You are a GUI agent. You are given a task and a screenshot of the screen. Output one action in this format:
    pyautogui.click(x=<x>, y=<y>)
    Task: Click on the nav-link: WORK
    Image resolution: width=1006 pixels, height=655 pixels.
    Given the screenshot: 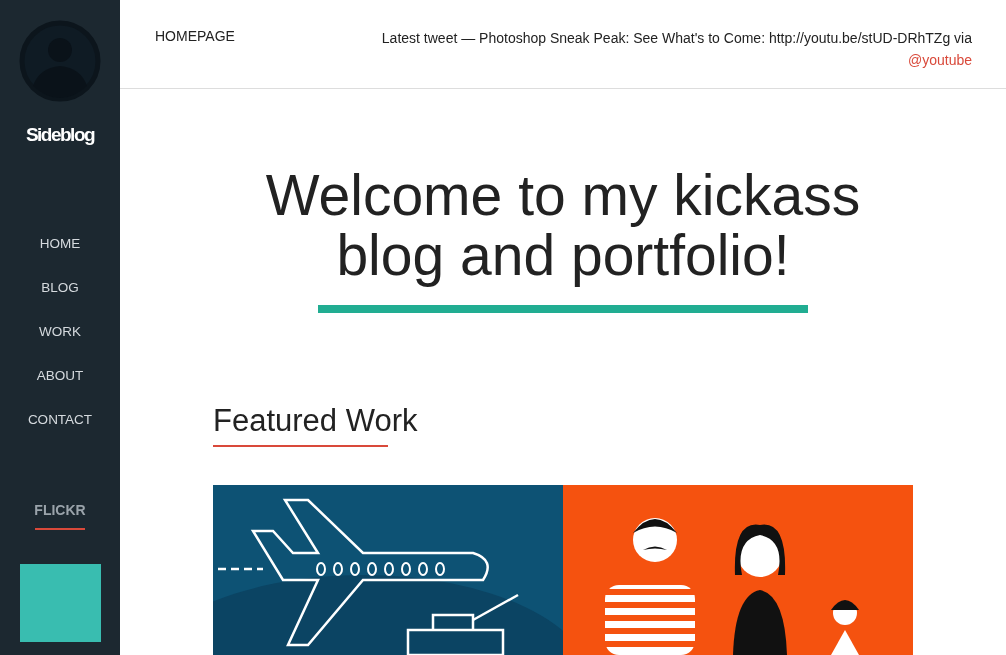 What is the action you would take?
    pyautogui.click(x=60, y=332)
    